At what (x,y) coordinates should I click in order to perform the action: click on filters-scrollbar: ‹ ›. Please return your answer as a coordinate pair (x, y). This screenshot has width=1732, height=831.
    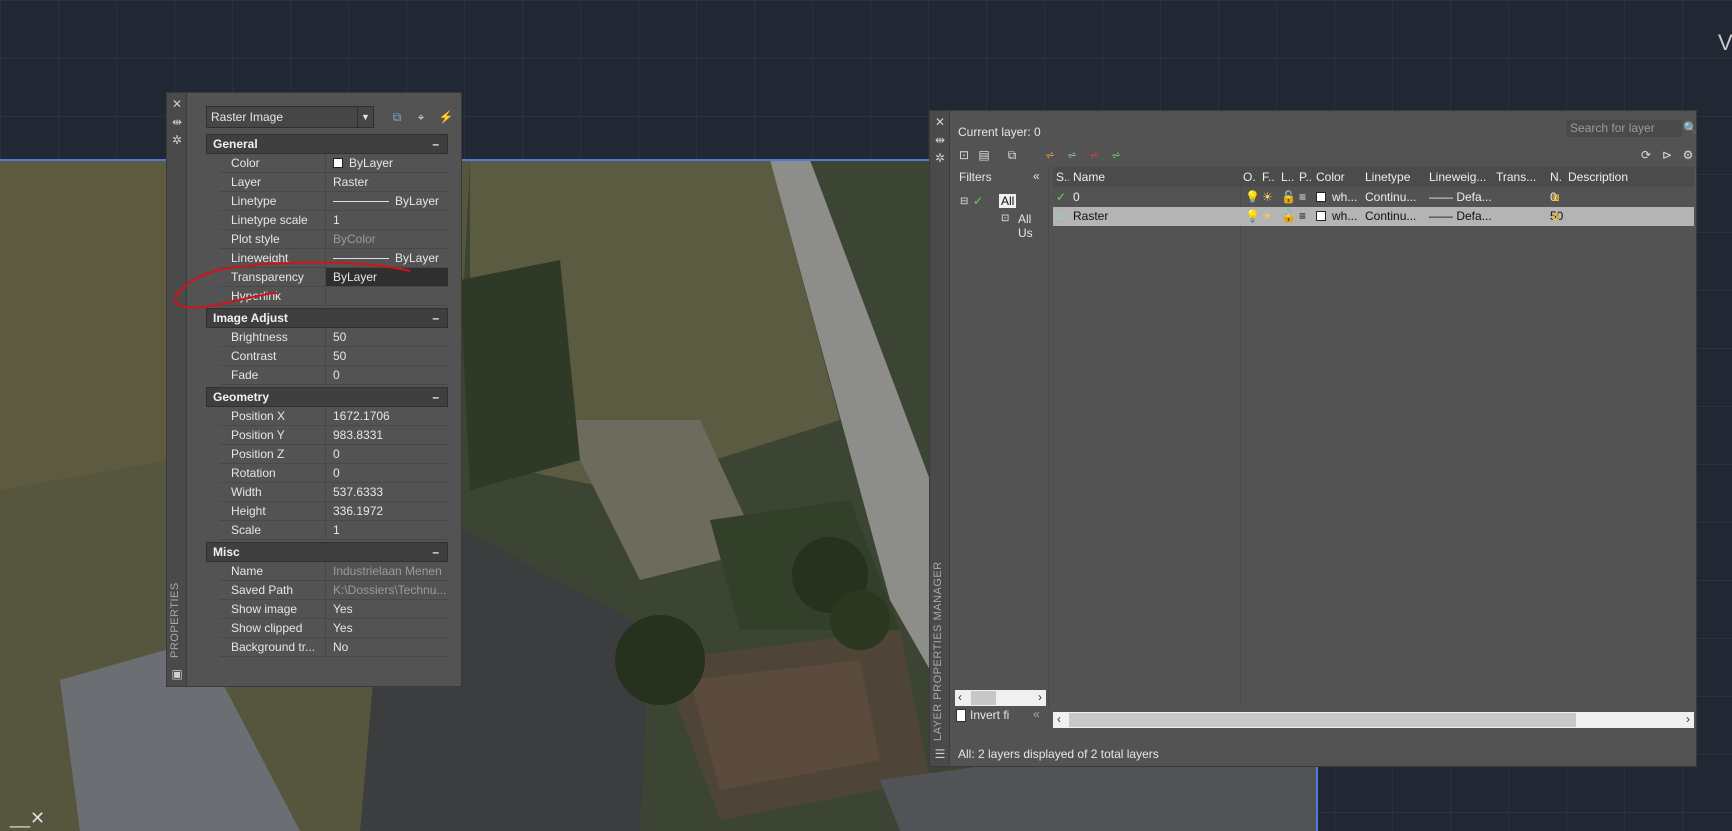
    Looking at the image, I should click on (1000, 698).